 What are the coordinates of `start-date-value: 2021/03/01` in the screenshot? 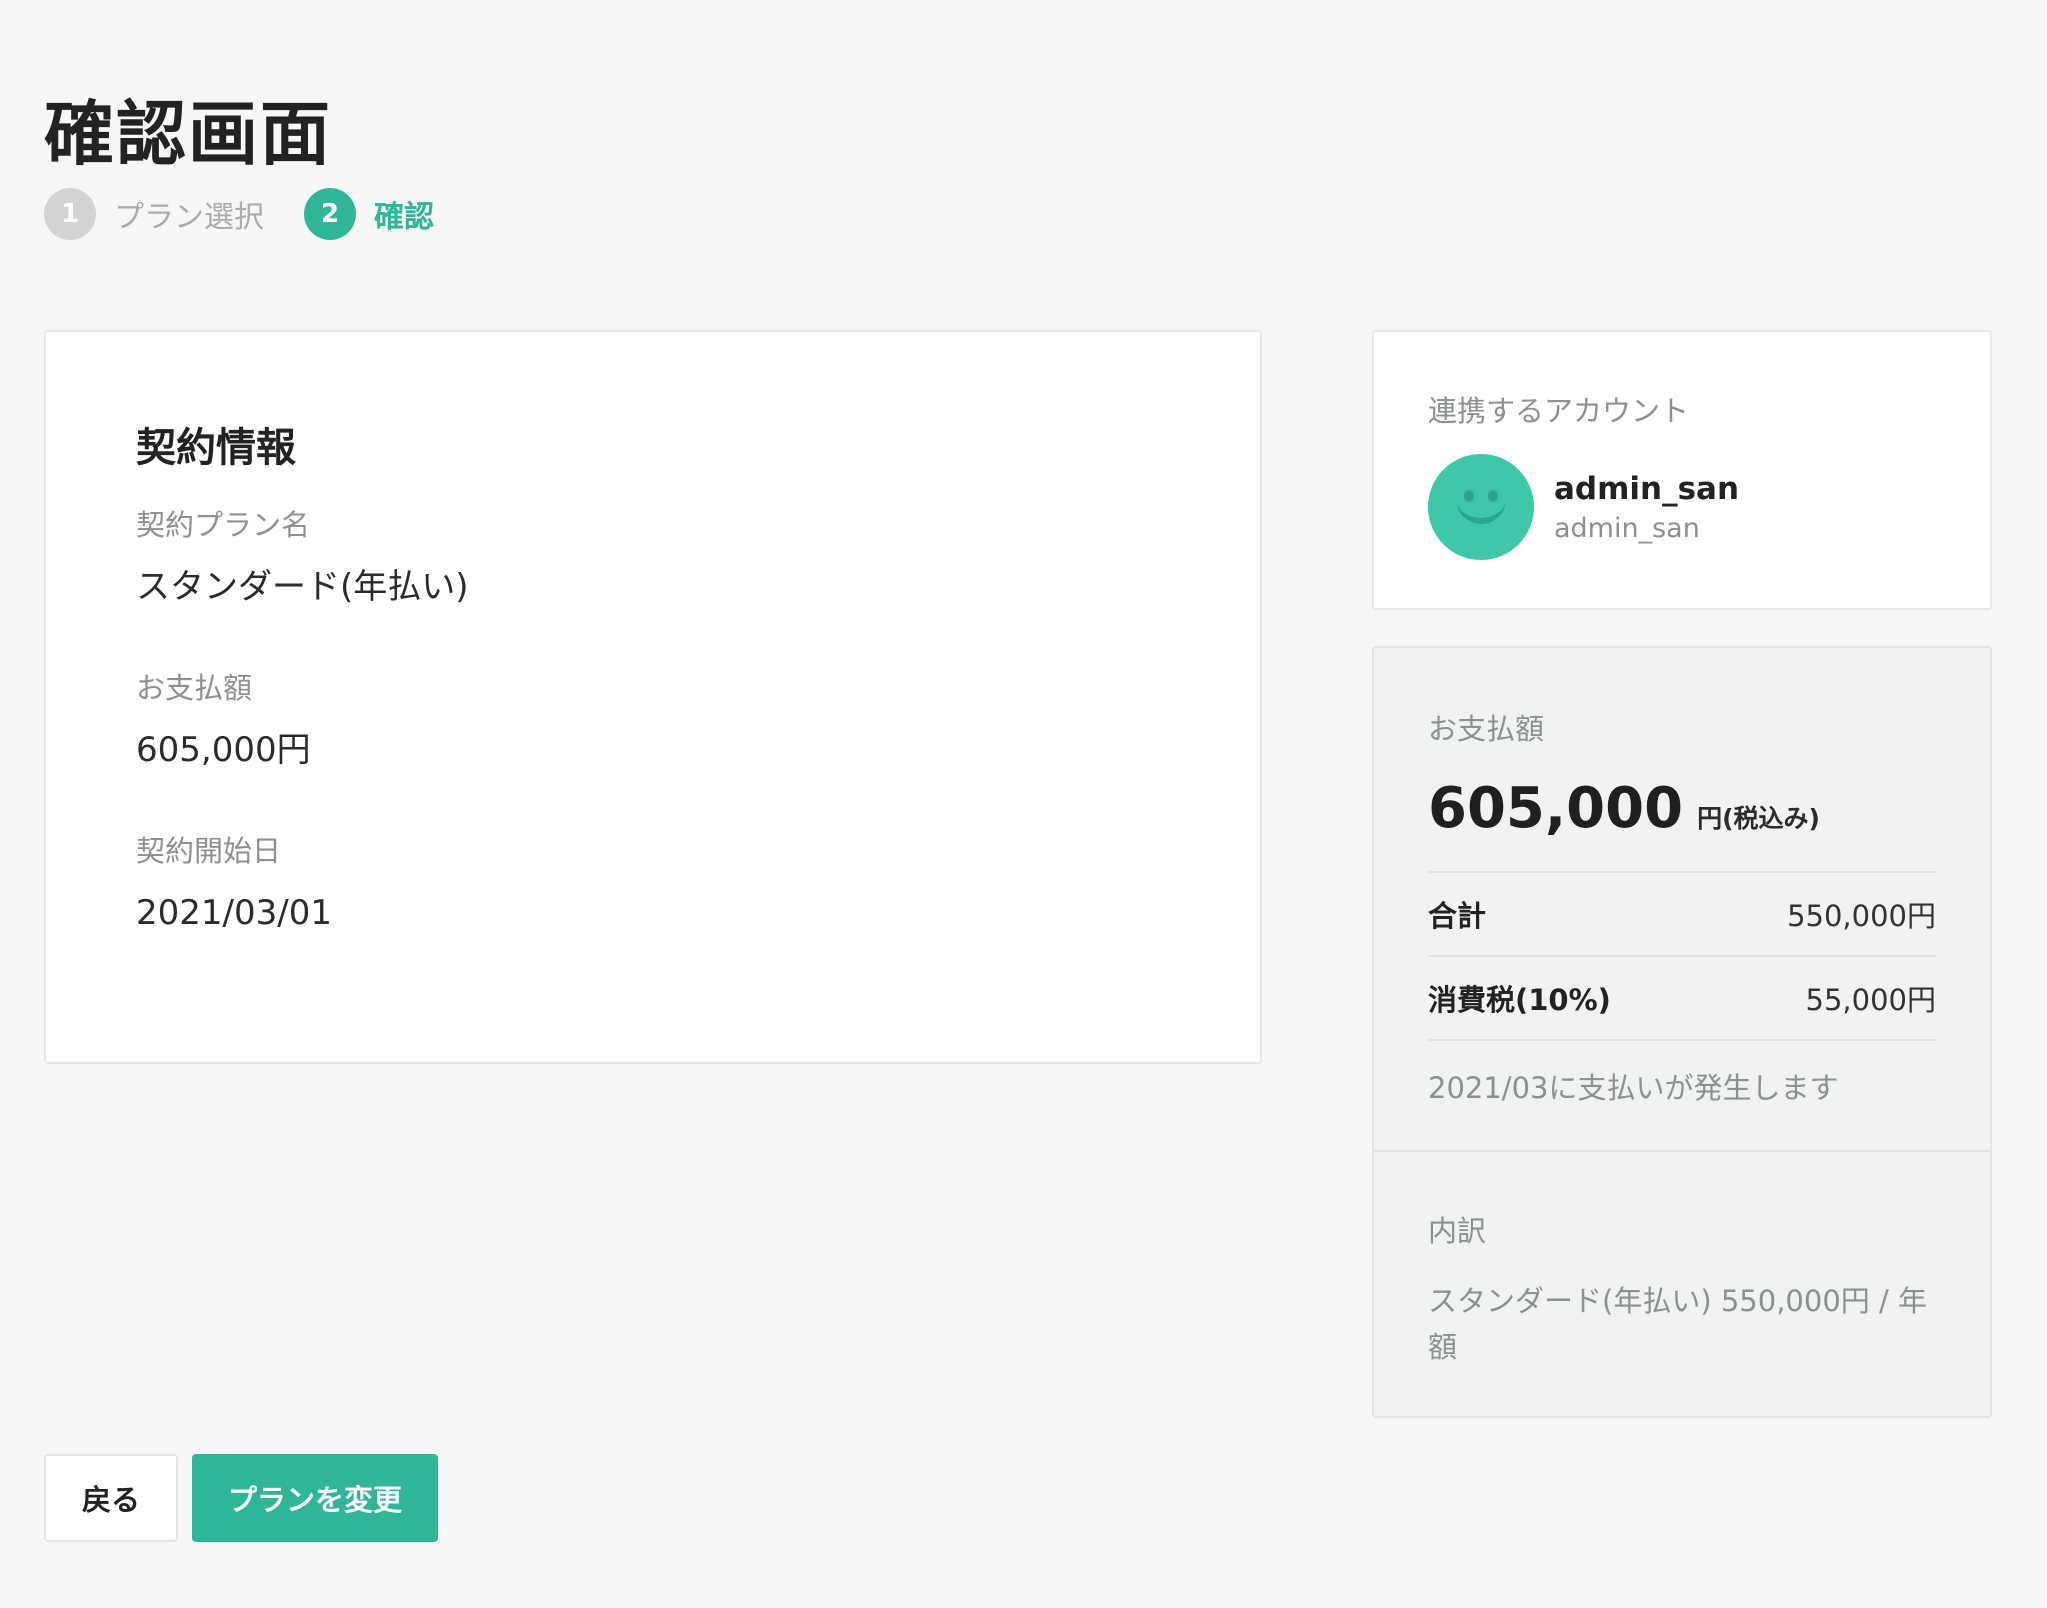 It's located at (234, 912).